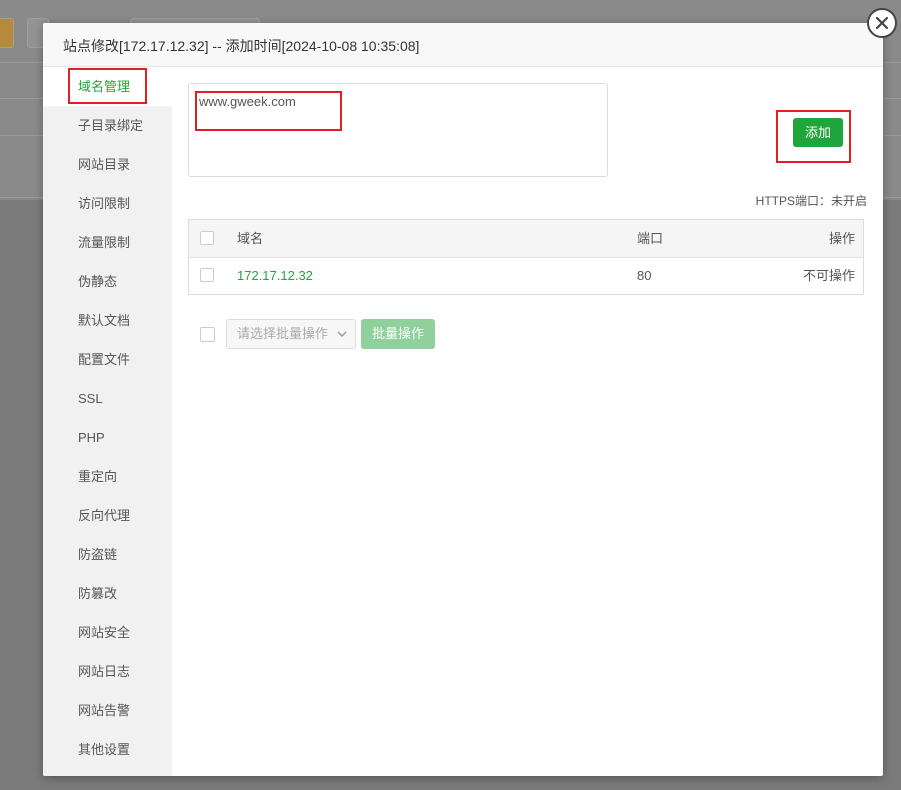 Image resolution: width=901 pixels, height=790 pixels. I want to click on table-header: 域名 端口 操作, so click(526, 239).